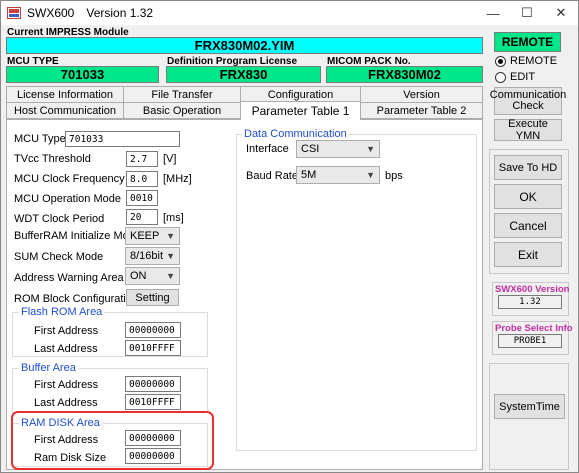  What do you see at coordinates (138, 276) in the screenshot?
I see `address-warning-value: ON` at bounding box center [138, 276].